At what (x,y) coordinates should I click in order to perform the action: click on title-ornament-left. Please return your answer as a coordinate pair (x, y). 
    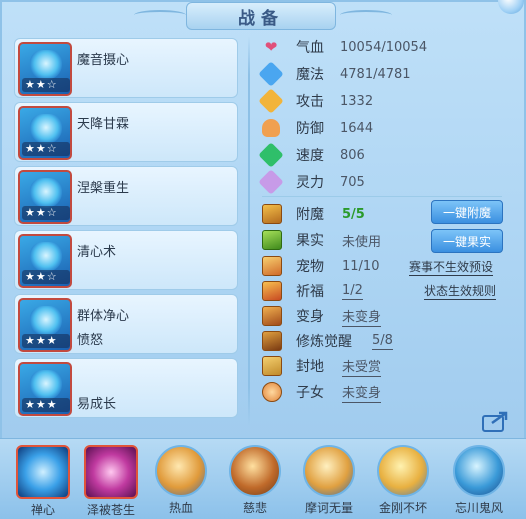
    Looking at the image, I should click on (160, 15).